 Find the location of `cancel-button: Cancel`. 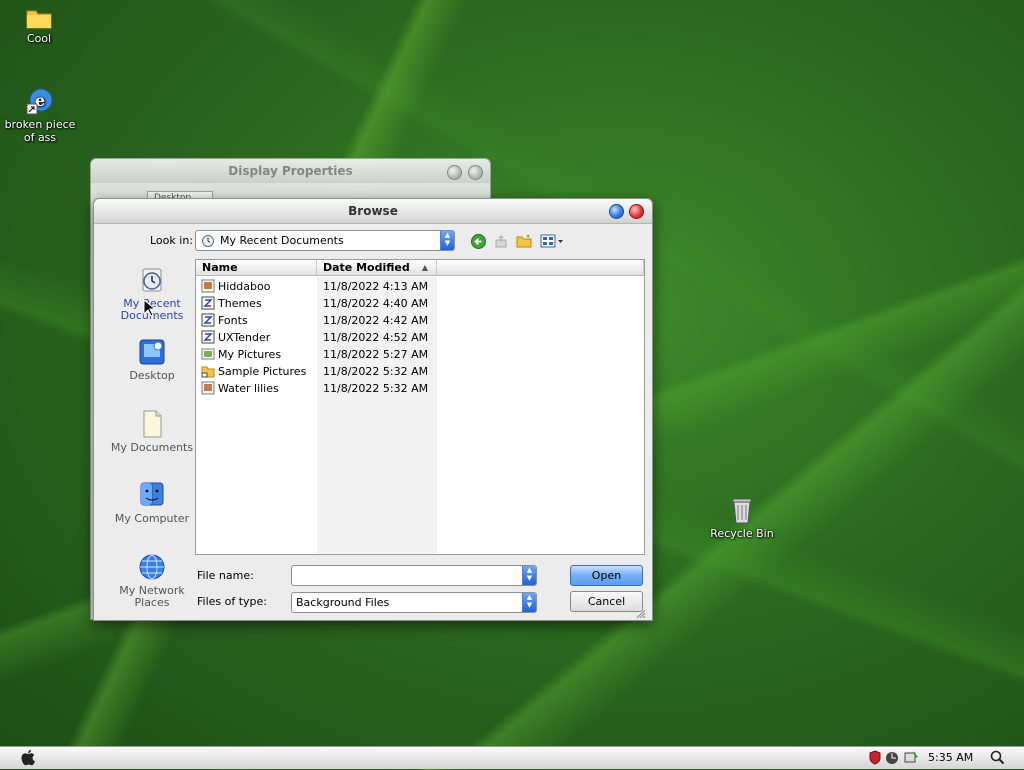

cancel-button: Cancel is located at coordinates (606, 601).